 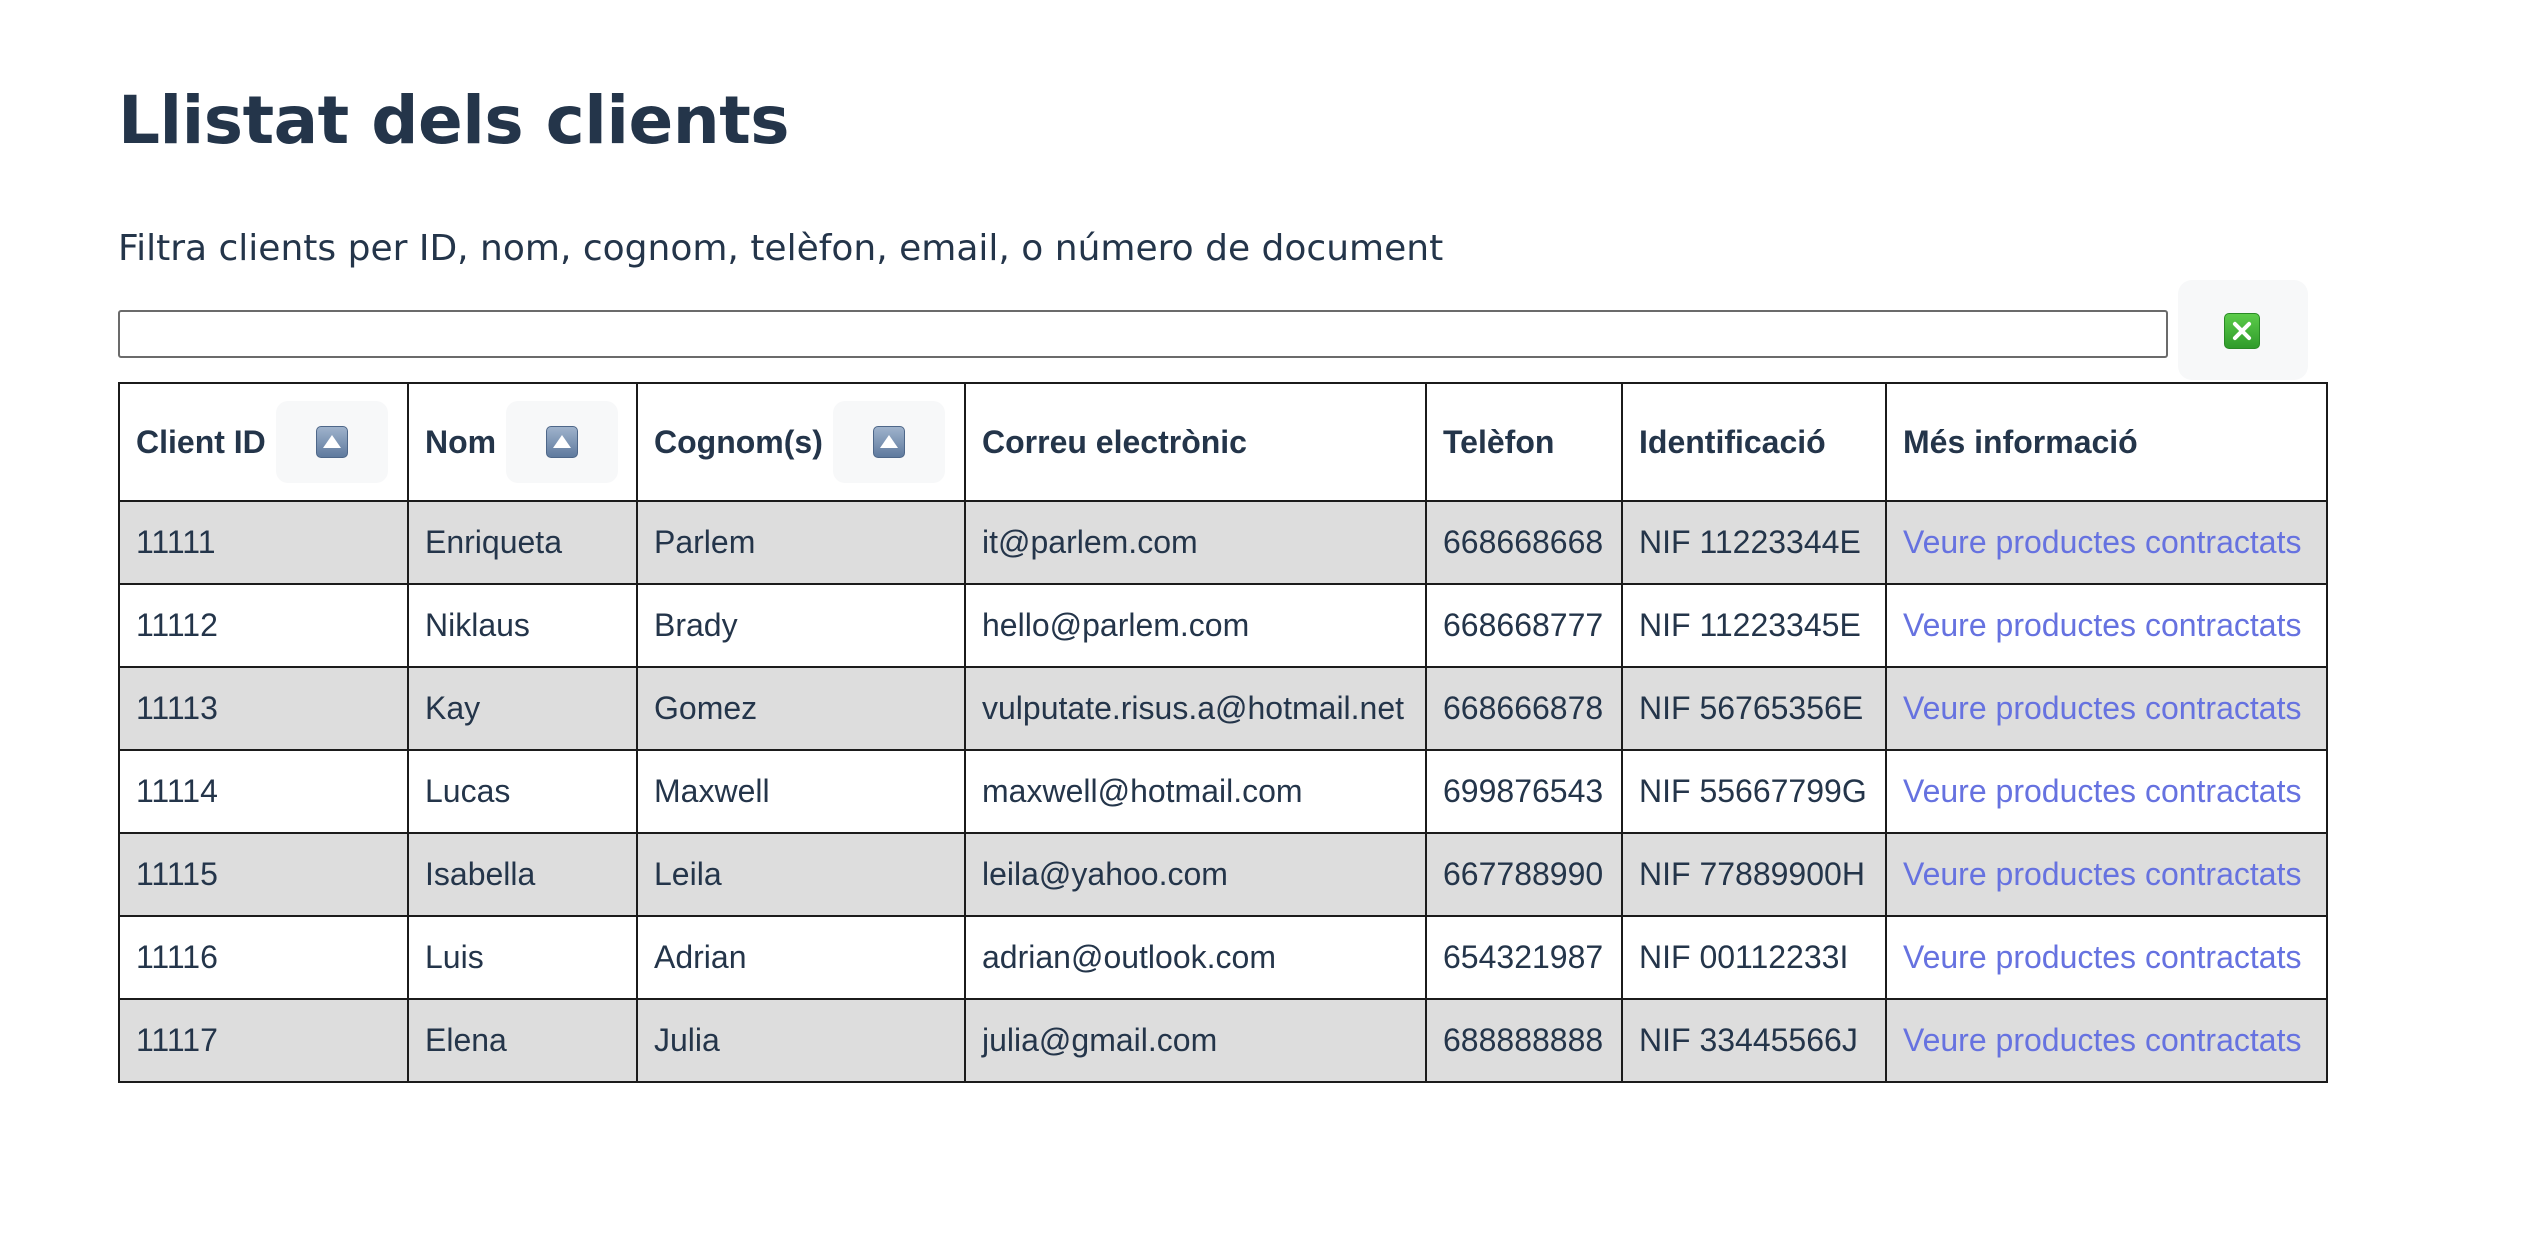 I want to click on filter-row, so click(x=1218, y=330).